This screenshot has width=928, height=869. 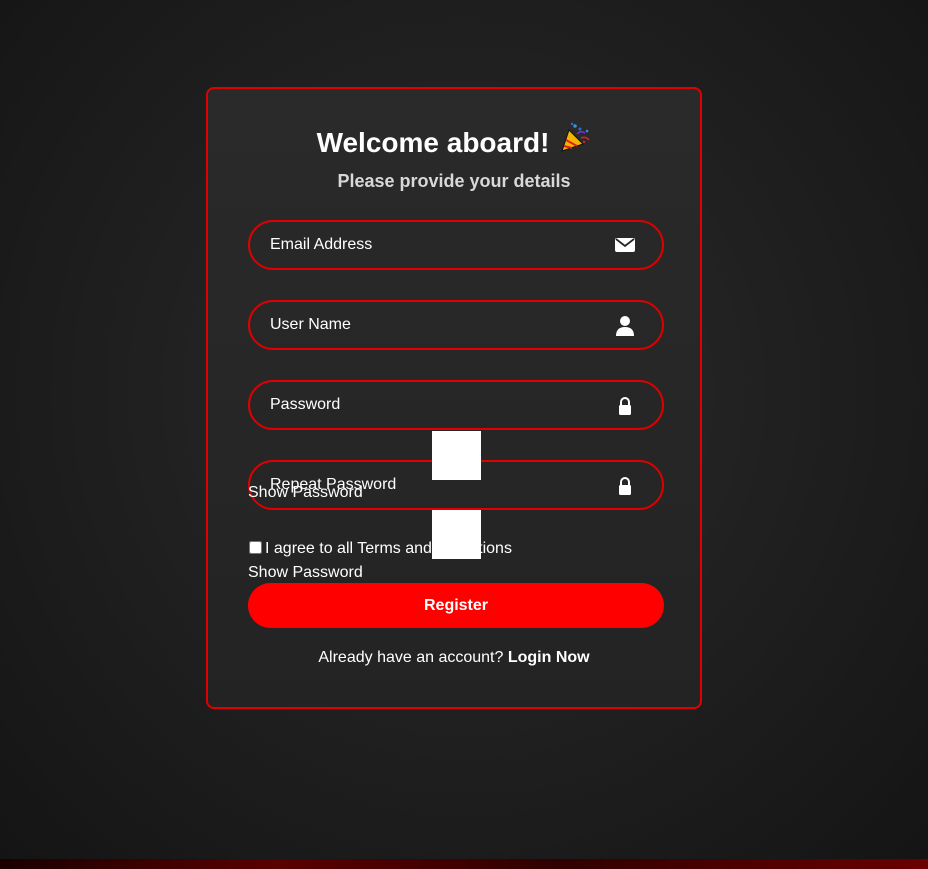 What do you see at coordinates (575, 141) in the screenshot?
I see `party-popper-icon` at bounding box center [575, 141].